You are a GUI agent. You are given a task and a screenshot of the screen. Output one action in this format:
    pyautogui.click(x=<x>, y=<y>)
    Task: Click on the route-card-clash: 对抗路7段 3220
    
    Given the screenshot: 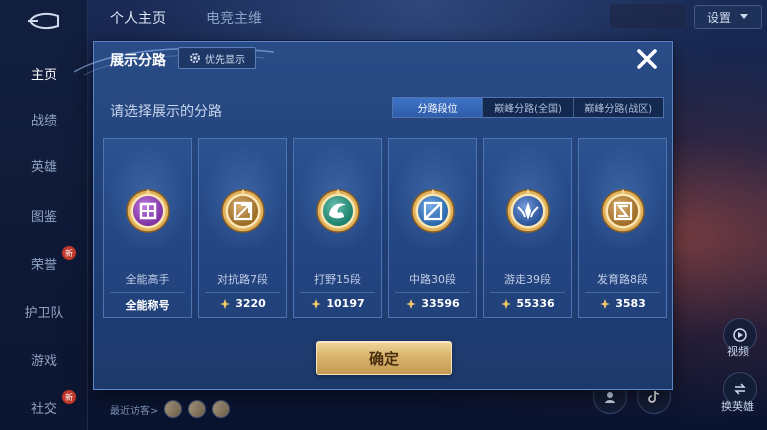 What is the action you would take?
    pyautogui.click(x=242, y=228)
    